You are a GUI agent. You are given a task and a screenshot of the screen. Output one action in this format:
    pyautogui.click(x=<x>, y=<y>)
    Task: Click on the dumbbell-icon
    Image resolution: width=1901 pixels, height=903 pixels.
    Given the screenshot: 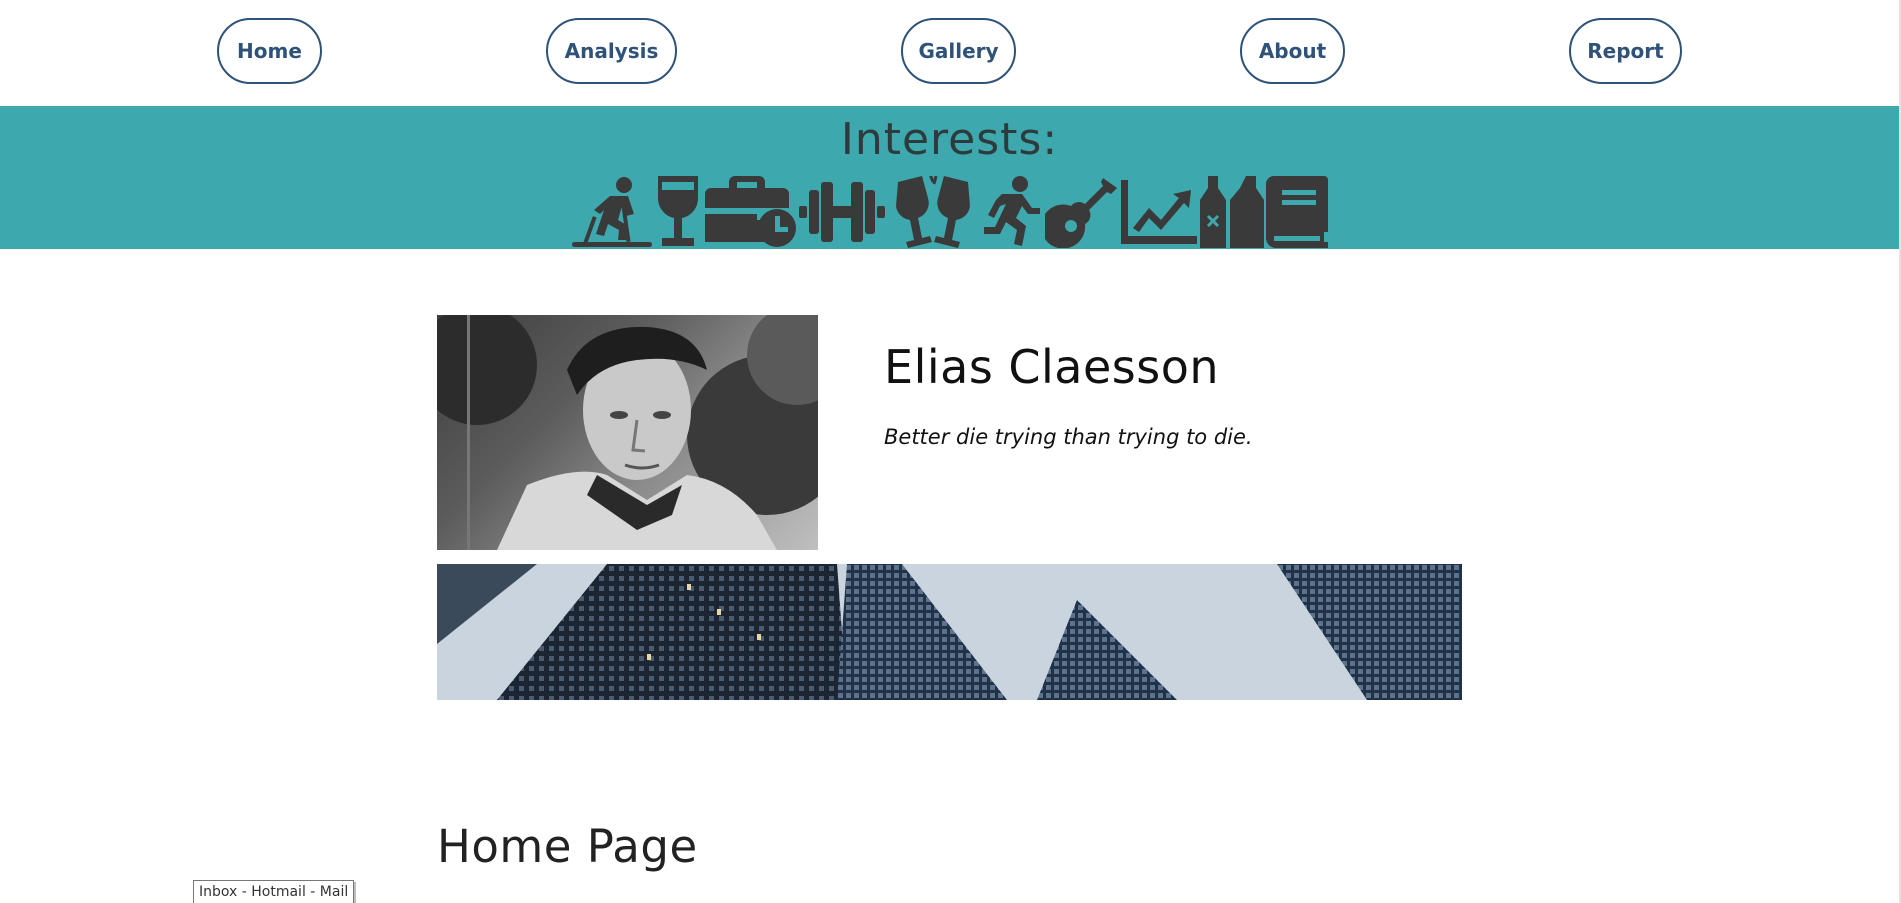 What is the action you would take?
    pyautogui.click(x=842, y=212)
    